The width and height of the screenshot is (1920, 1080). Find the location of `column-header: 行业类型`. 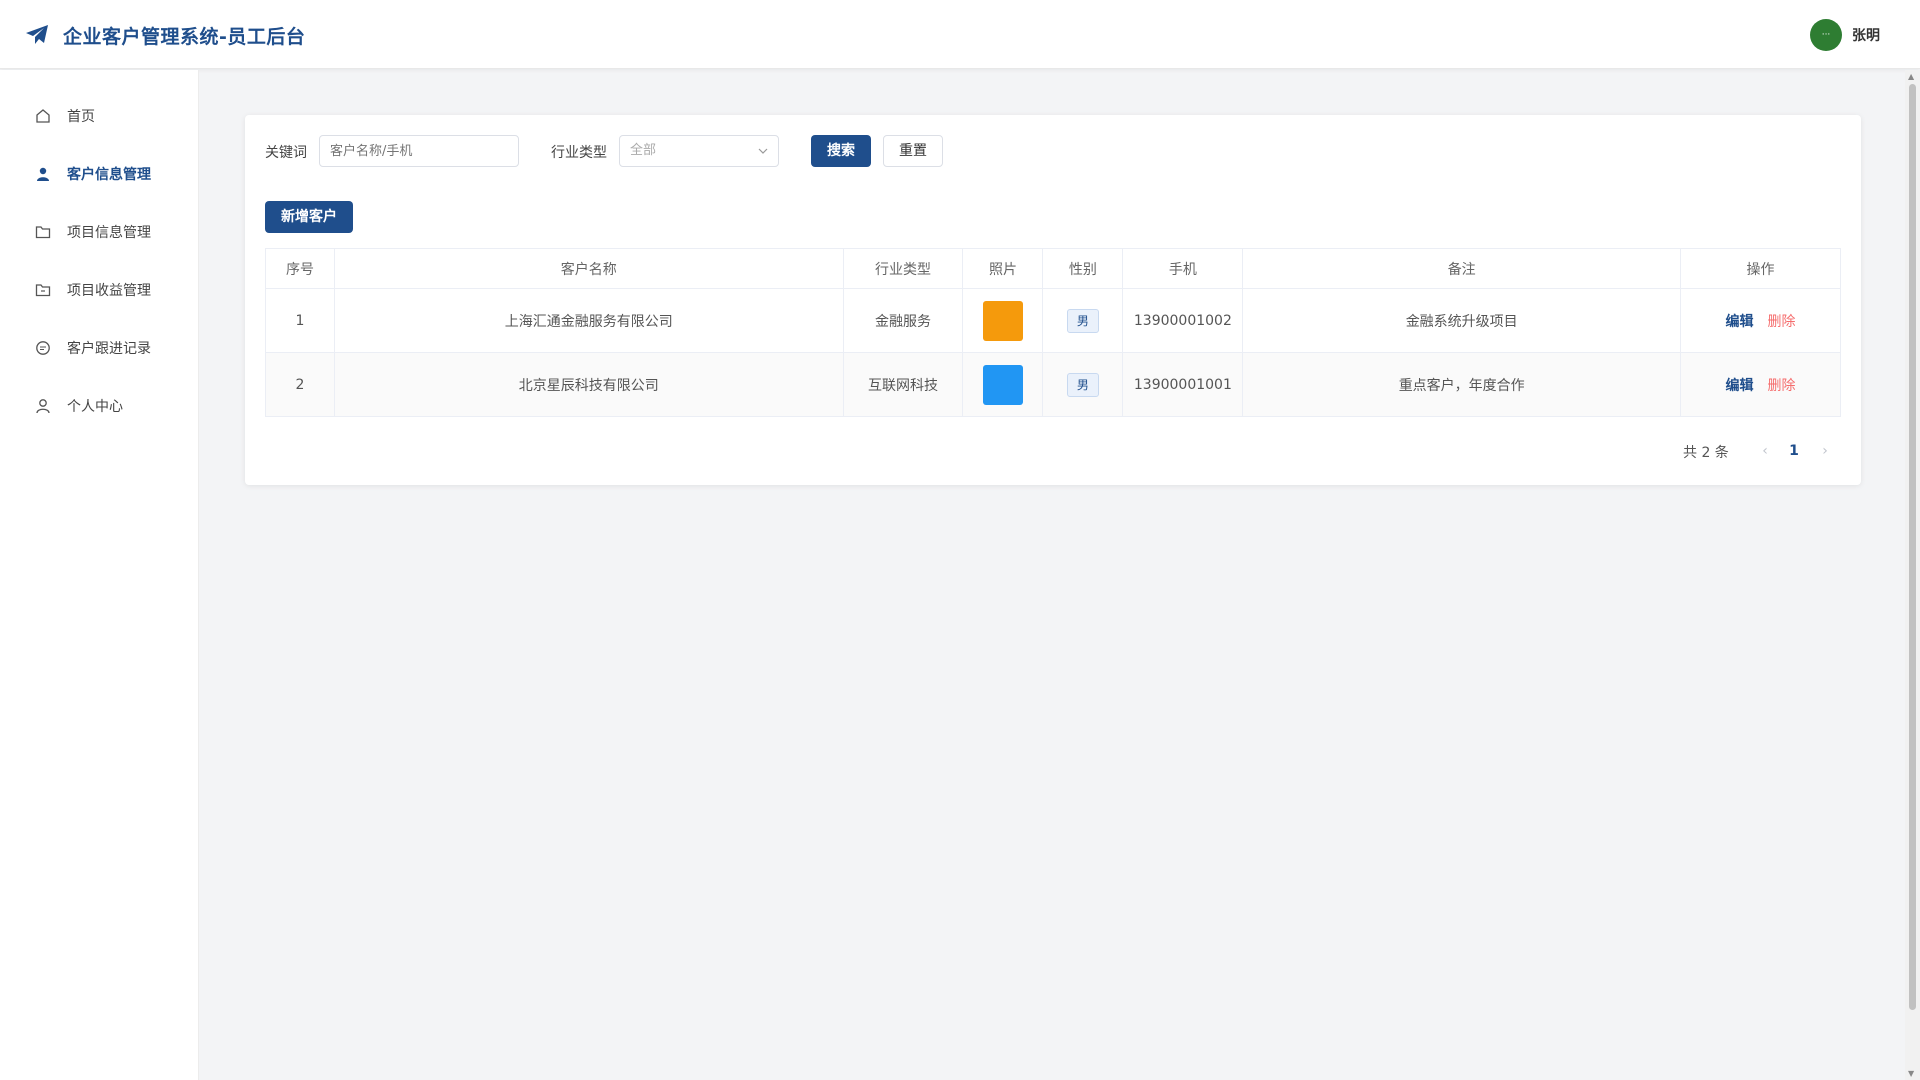

column-header: 行业类型 is located at coordinates (903, 268).